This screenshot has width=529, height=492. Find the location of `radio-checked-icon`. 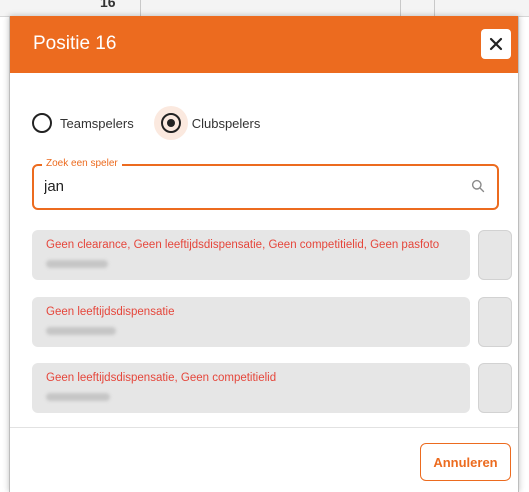

radio-checked-icon is located at coordinates (170, 123).